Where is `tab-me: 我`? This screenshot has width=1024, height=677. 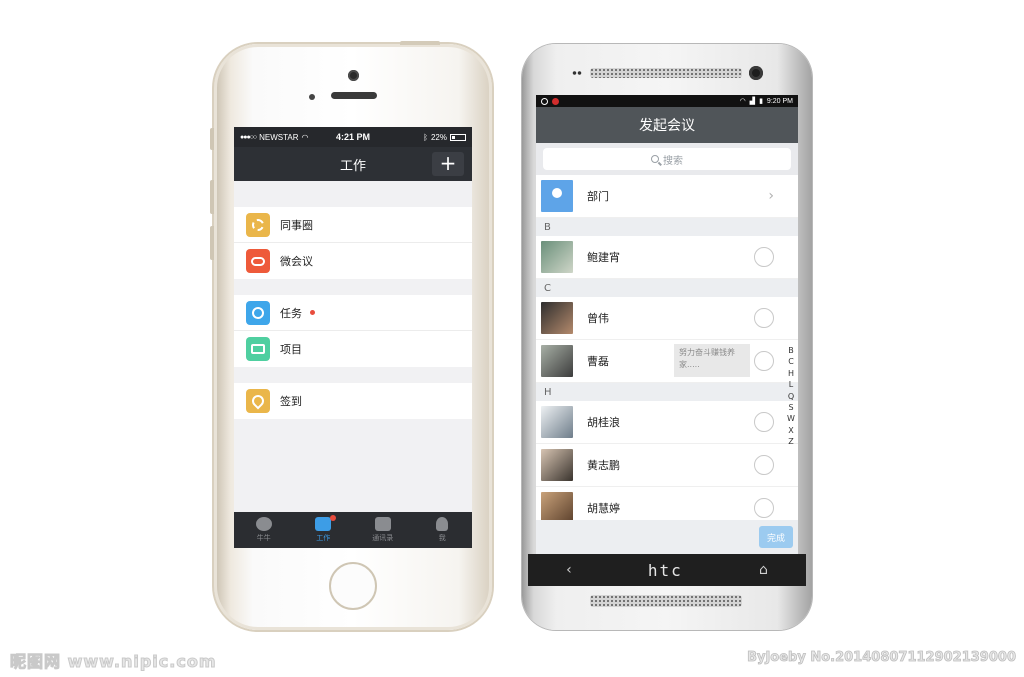
tab-me: 我 is located at coordinates (443, 530).